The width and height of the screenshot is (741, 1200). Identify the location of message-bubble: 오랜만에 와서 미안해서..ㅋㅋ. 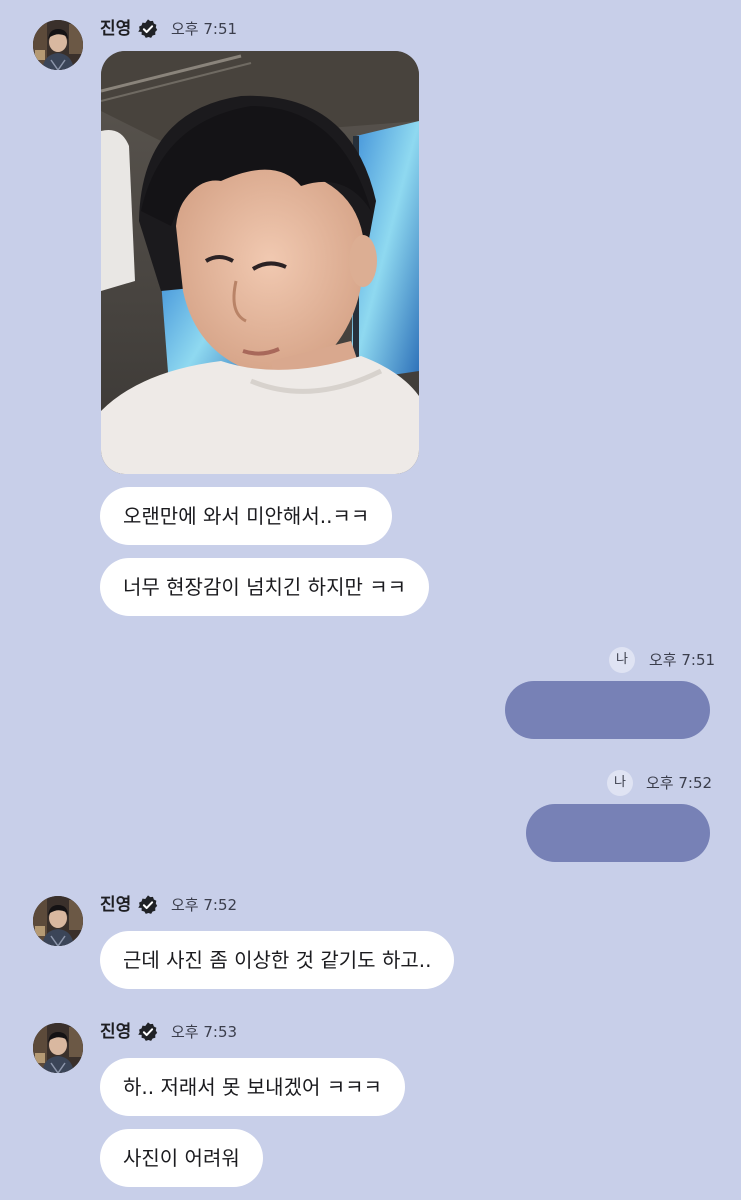
(246, 516).